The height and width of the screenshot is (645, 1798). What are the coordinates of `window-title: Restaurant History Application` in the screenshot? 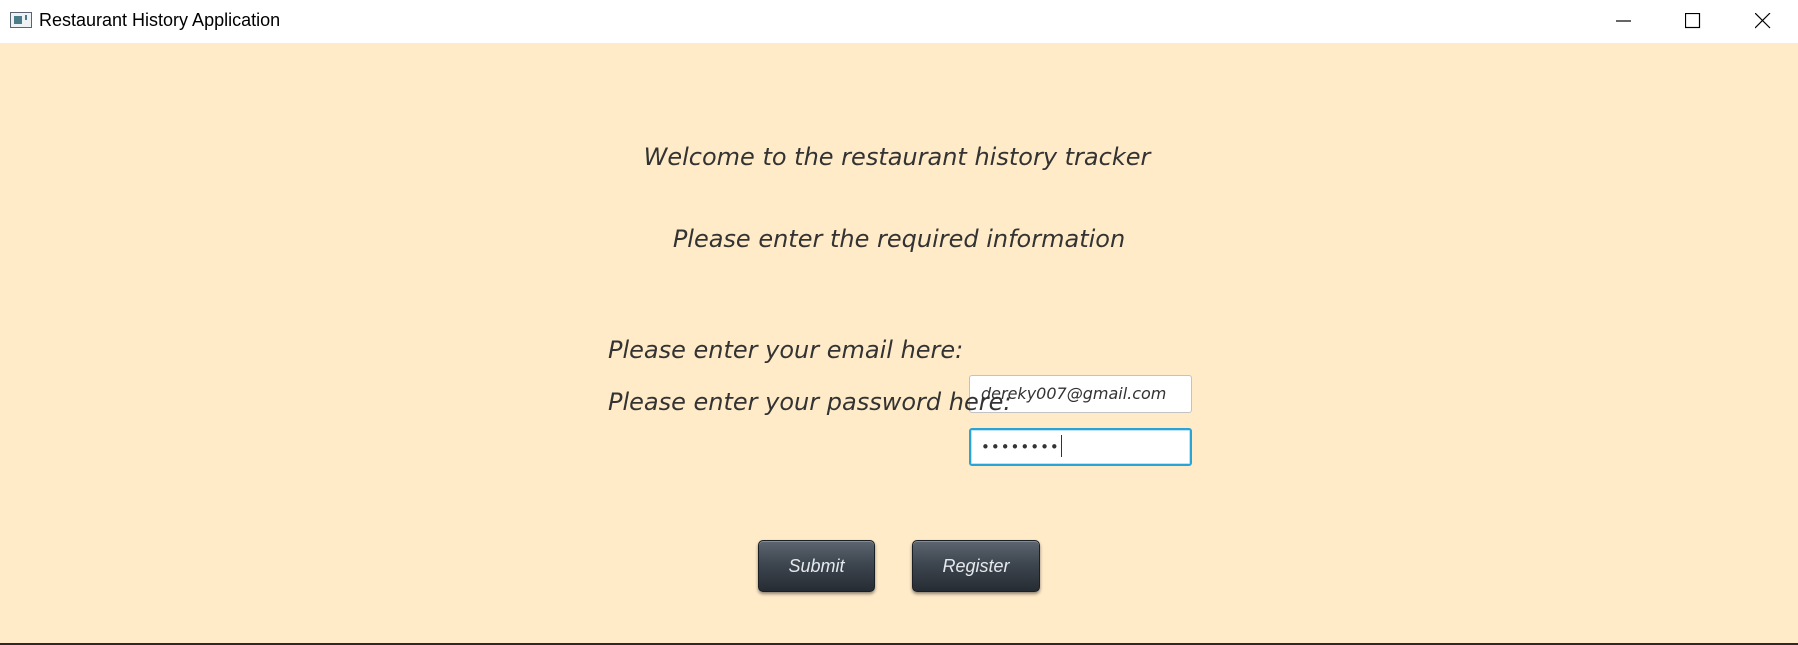 It's located at (160, 20).